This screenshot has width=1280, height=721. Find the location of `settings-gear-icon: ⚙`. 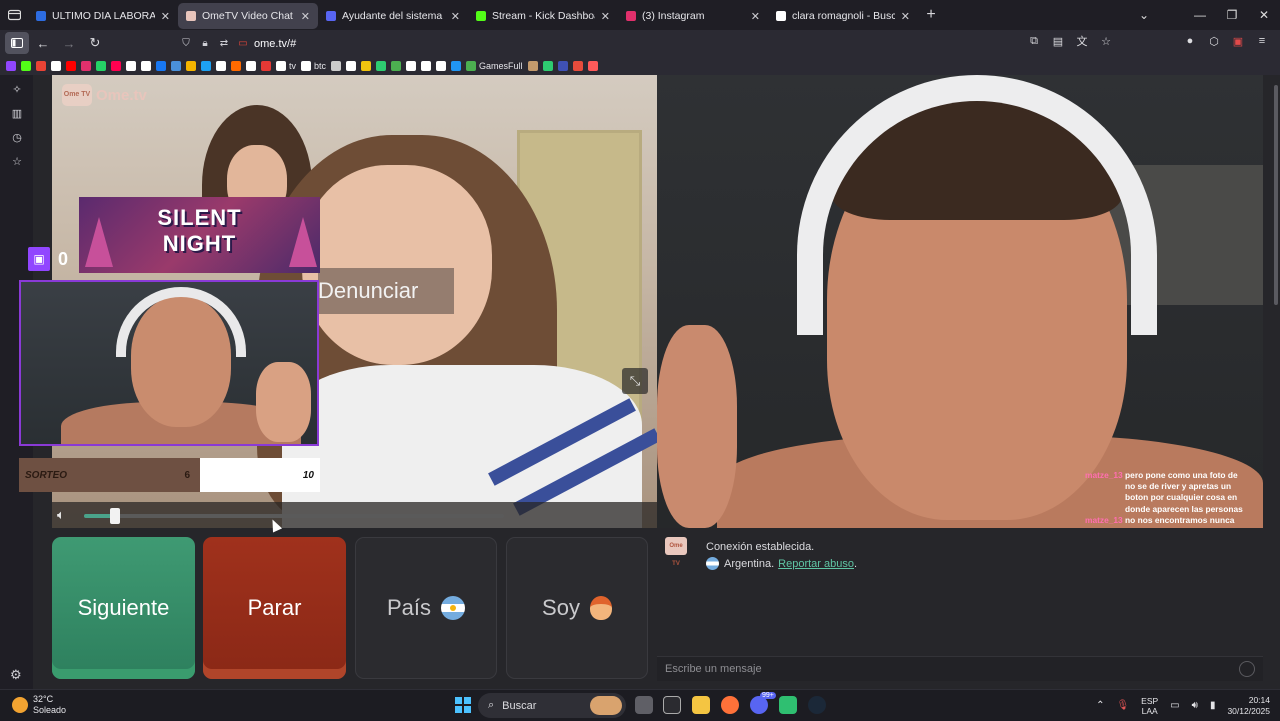

settings-gear-icon: ⚙ is located at coordinates (16, 675).